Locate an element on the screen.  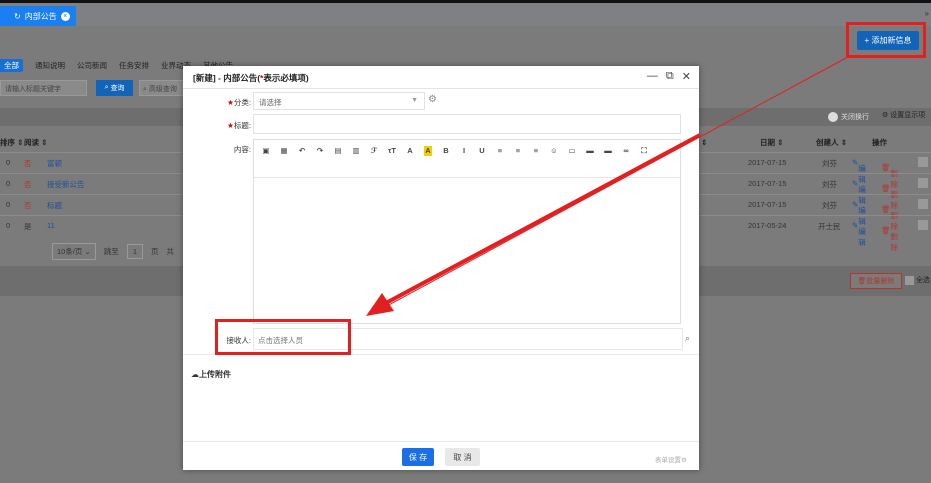
select-all-checkbox is located at coordinates (909, 280).